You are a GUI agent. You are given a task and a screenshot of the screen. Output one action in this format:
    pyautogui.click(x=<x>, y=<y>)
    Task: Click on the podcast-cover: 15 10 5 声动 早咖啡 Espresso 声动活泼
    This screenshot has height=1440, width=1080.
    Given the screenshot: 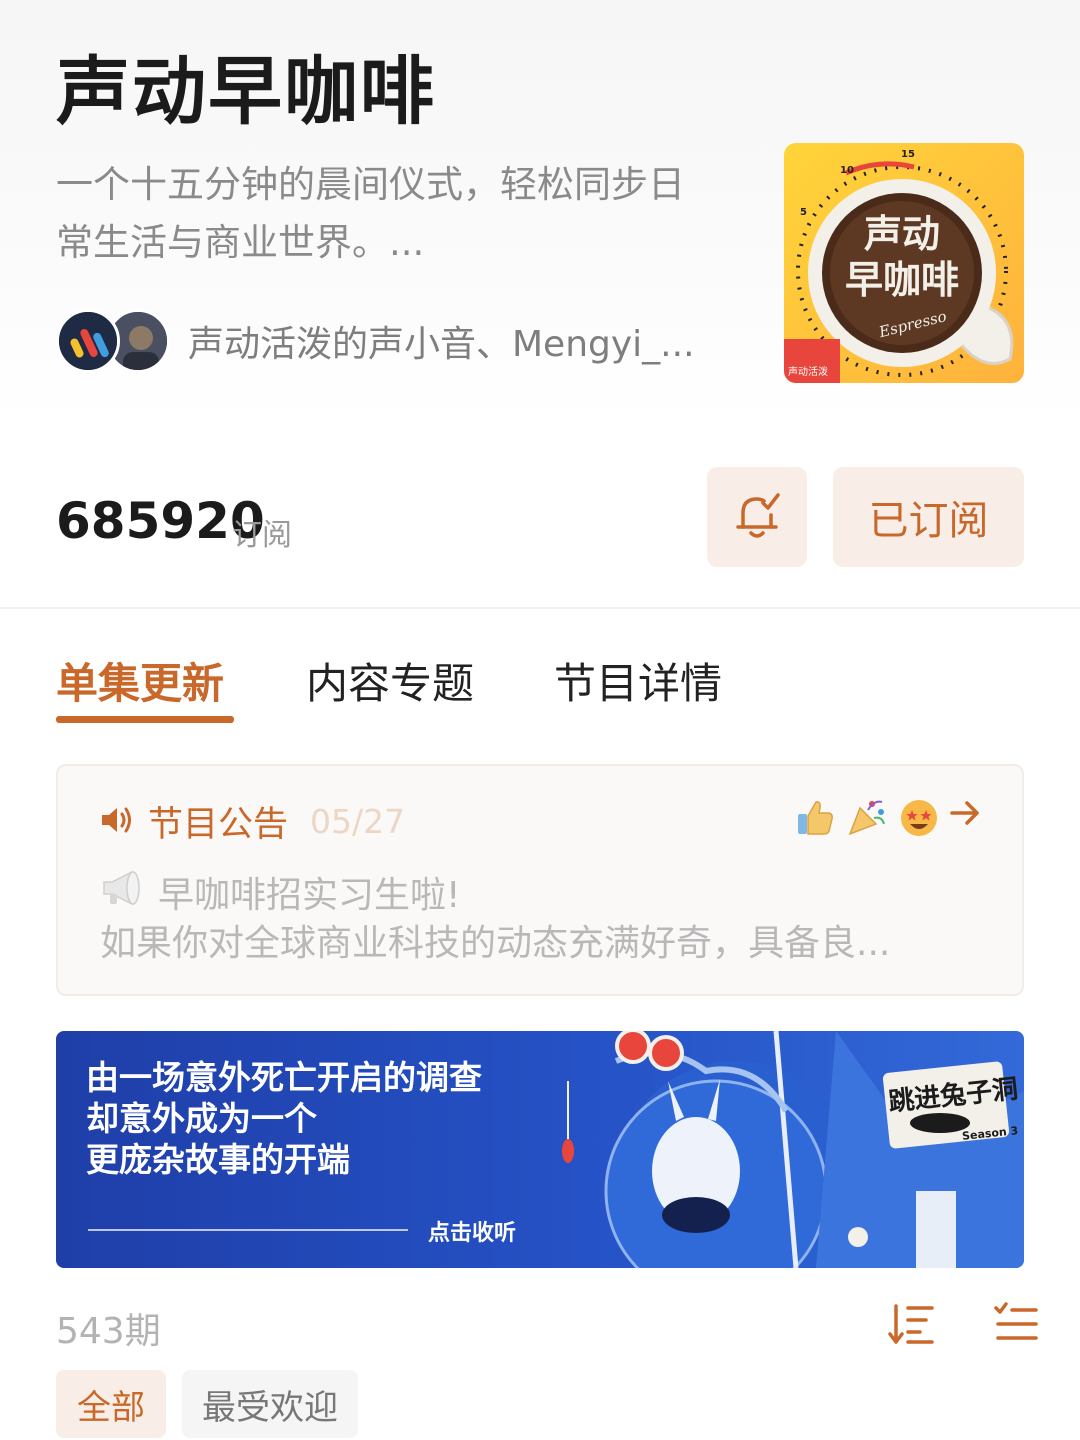 What is the action you would take?
    pyautogui.click(x=904, y=263)
    